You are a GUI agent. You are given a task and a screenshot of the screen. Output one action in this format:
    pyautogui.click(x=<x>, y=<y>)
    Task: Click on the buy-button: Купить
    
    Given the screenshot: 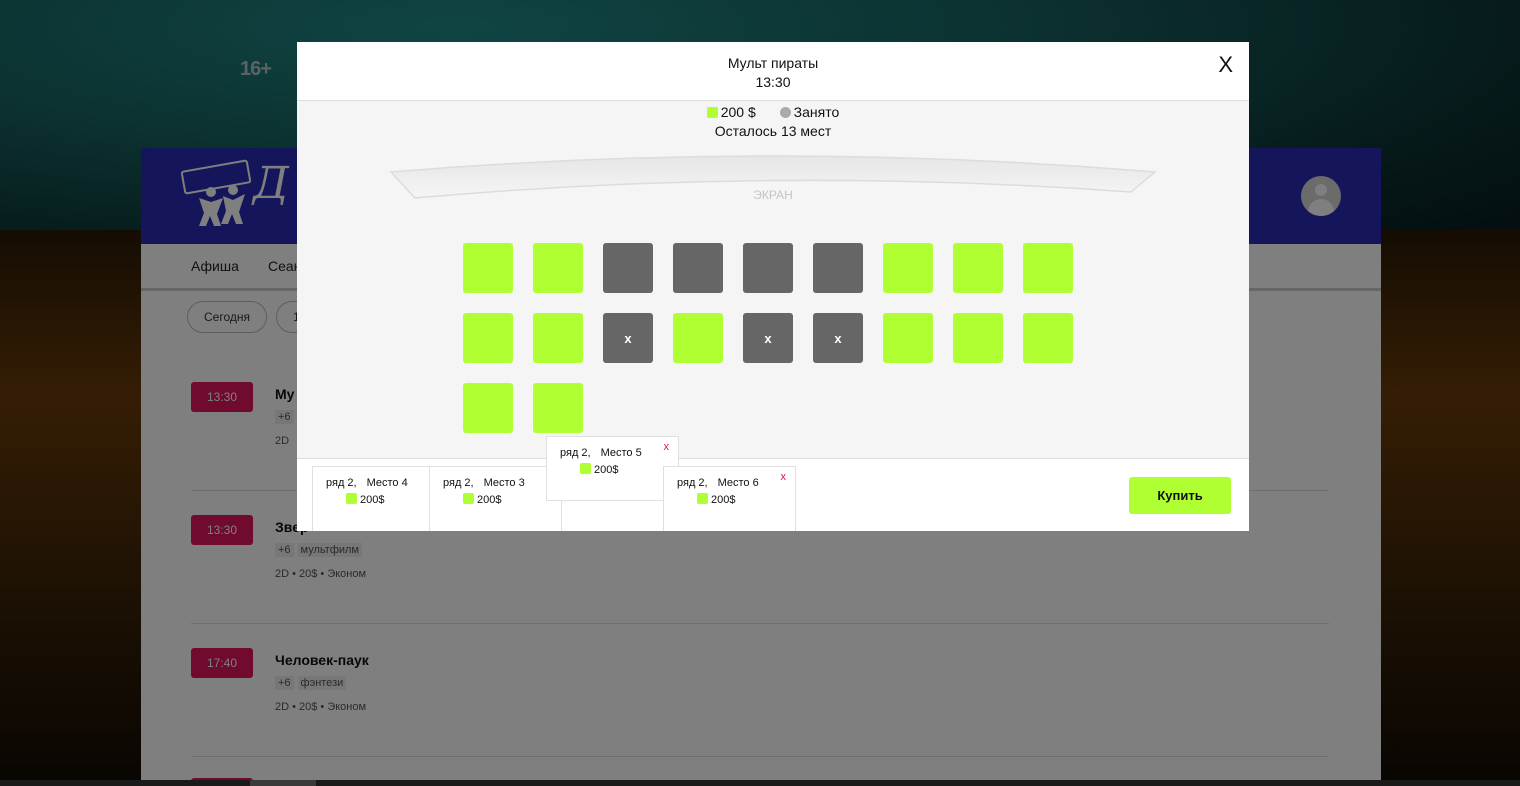 What is the action you would take?
    pyautogui.click(x=1180, y=495)
    